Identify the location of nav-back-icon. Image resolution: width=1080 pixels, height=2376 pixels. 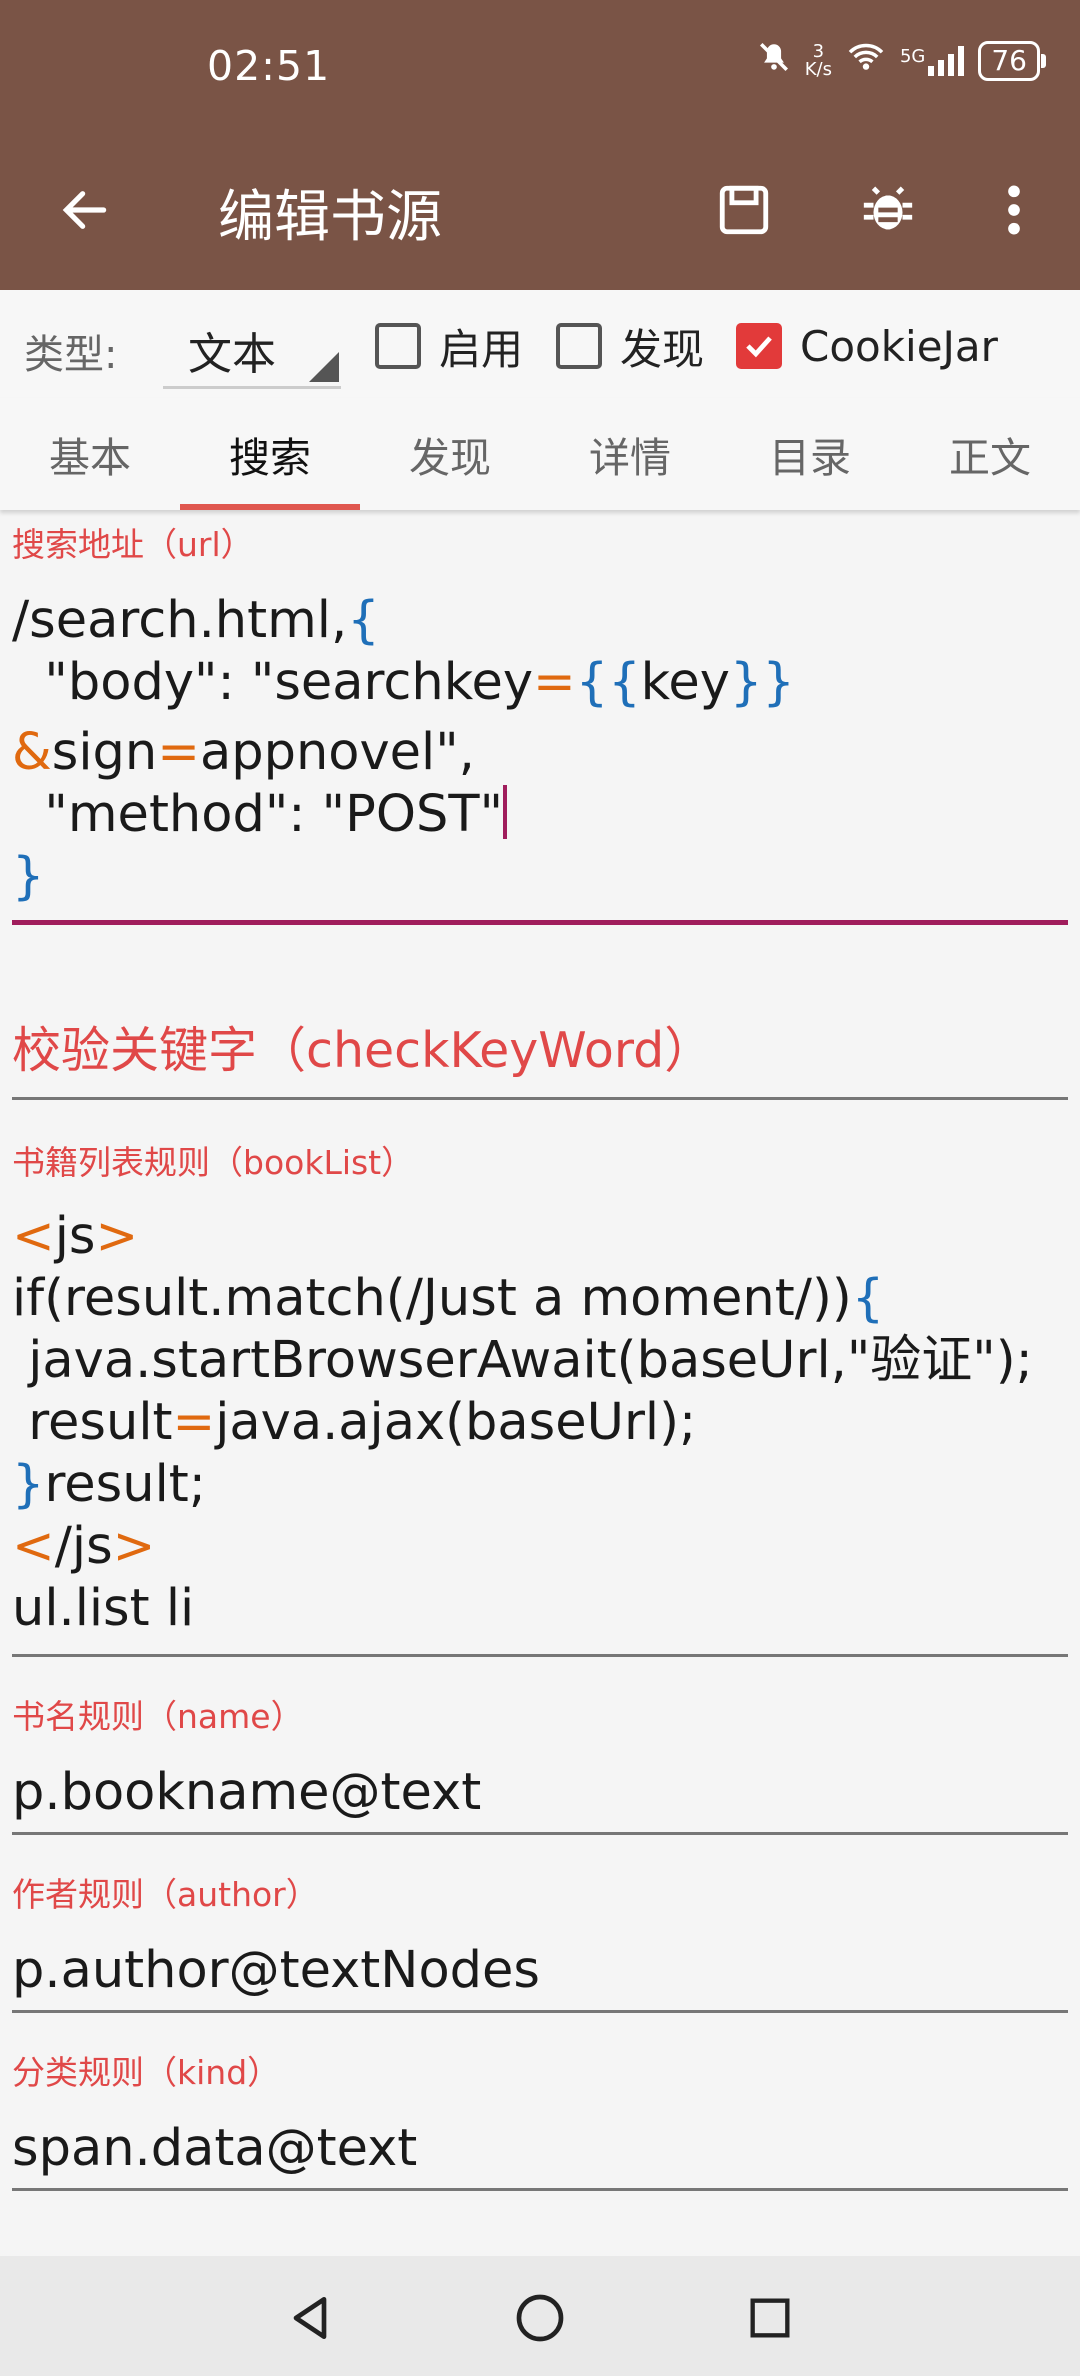
(310, 2318).